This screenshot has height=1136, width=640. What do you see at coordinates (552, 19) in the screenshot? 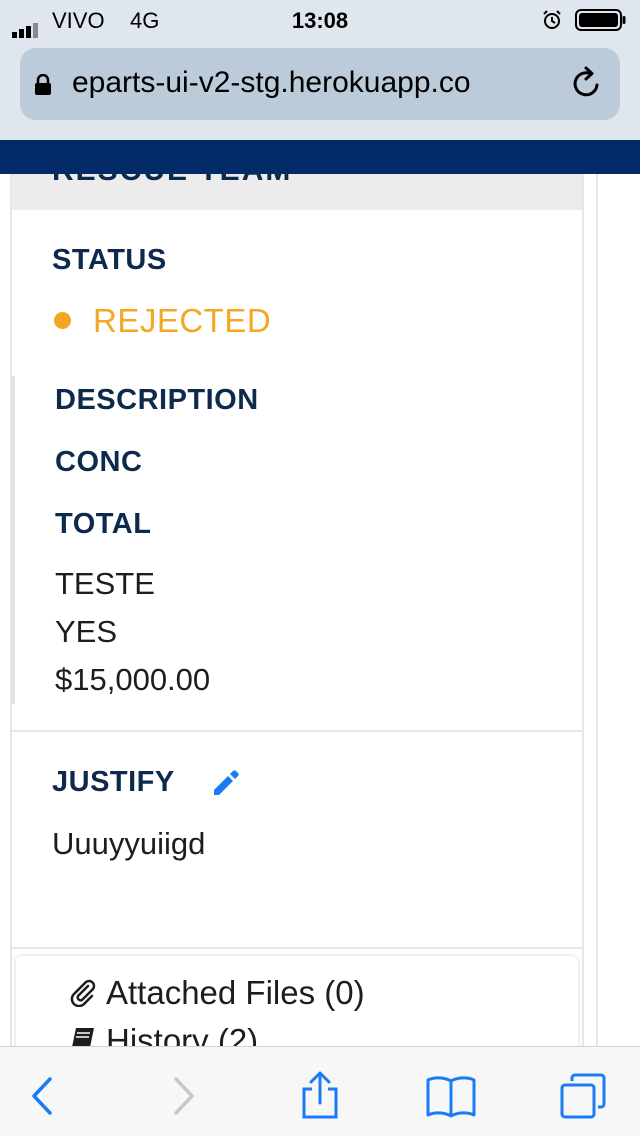
I see `alarm-icon` at bounding box center [552, 19].